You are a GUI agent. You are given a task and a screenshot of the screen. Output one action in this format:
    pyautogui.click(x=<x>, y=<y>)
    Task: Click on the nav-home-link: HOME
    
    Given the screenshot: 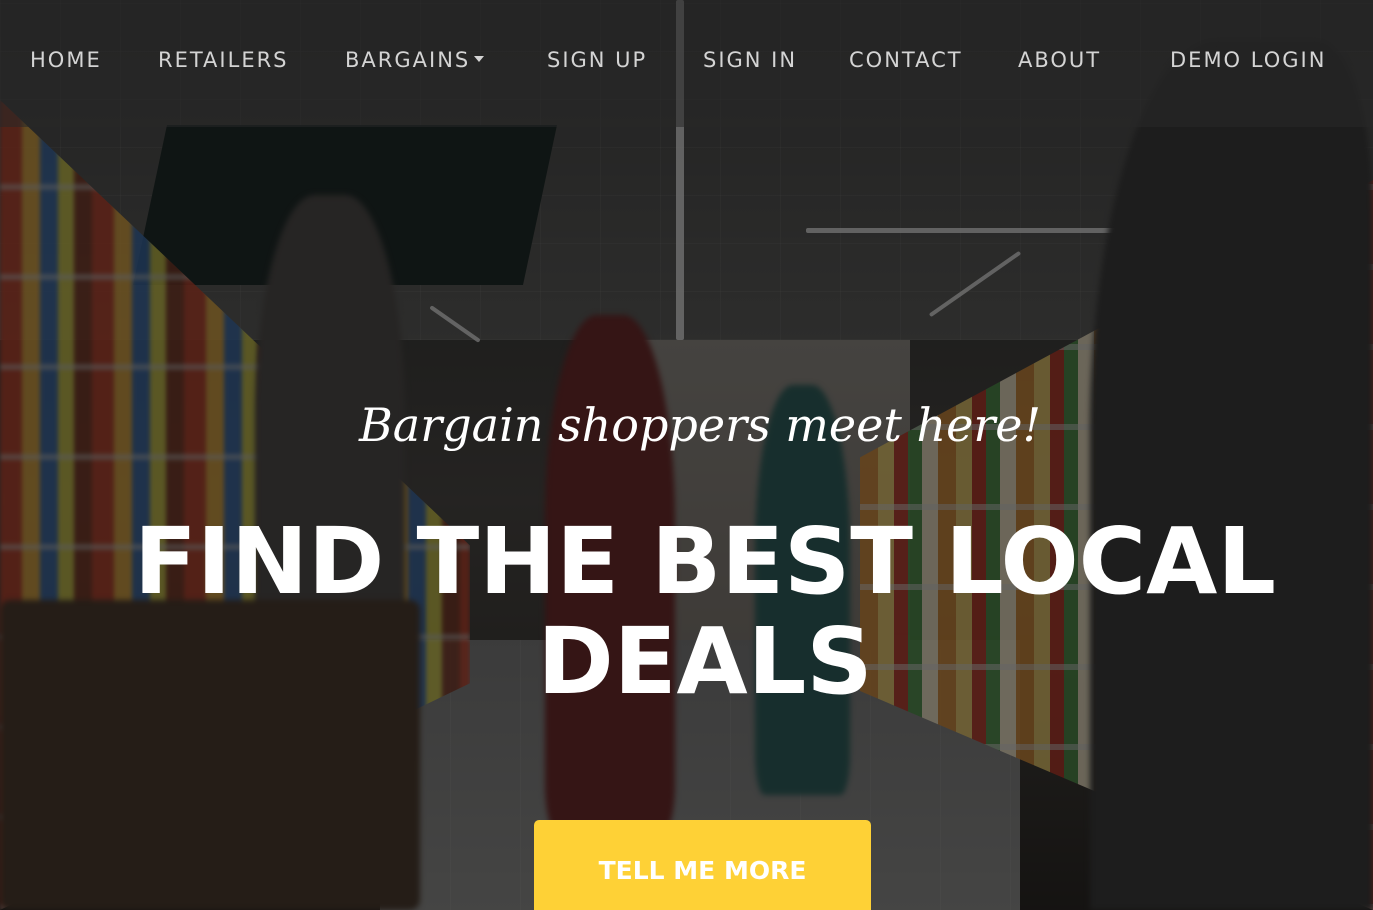 What is the action you would take?
    pyautogui.click(x=66, y=60)
    